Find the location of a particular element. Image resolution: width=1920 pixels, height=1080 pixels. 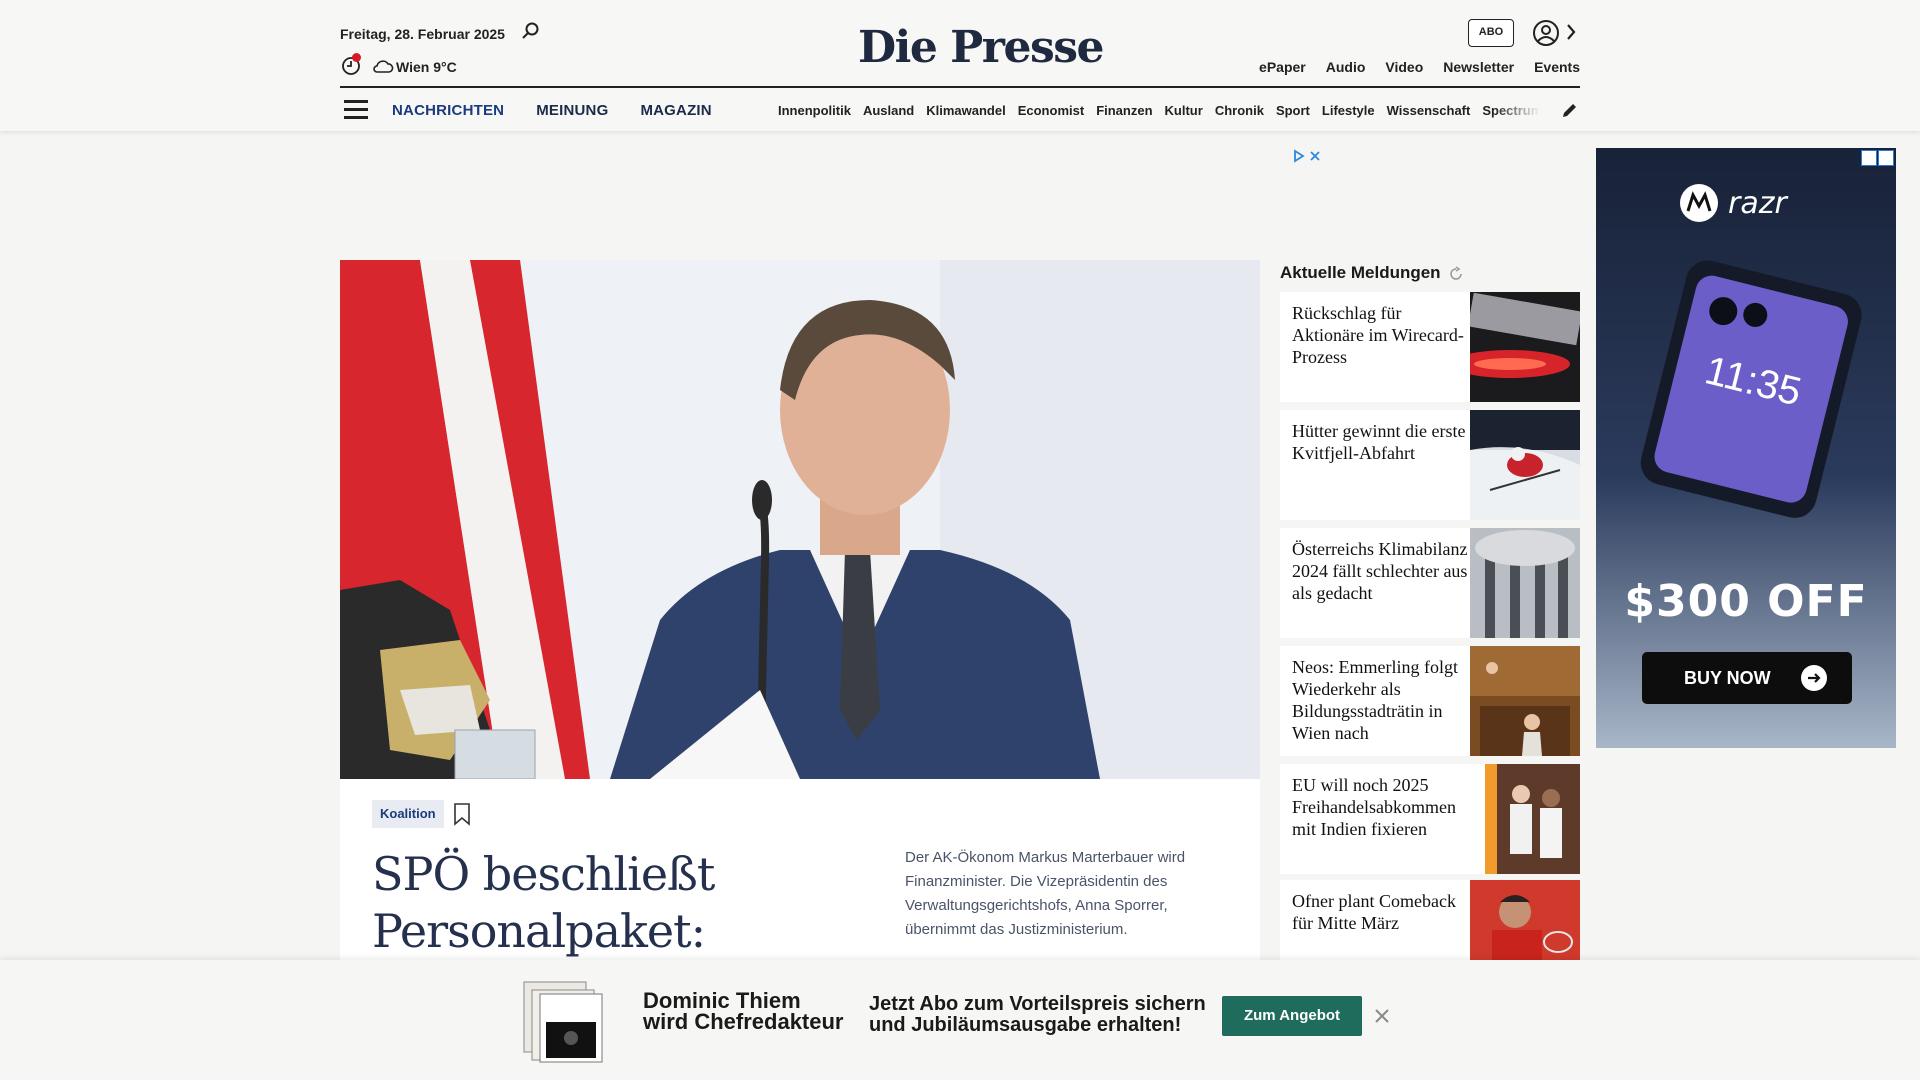

site-logo: Die Presse is located at coordinates (981, 47).